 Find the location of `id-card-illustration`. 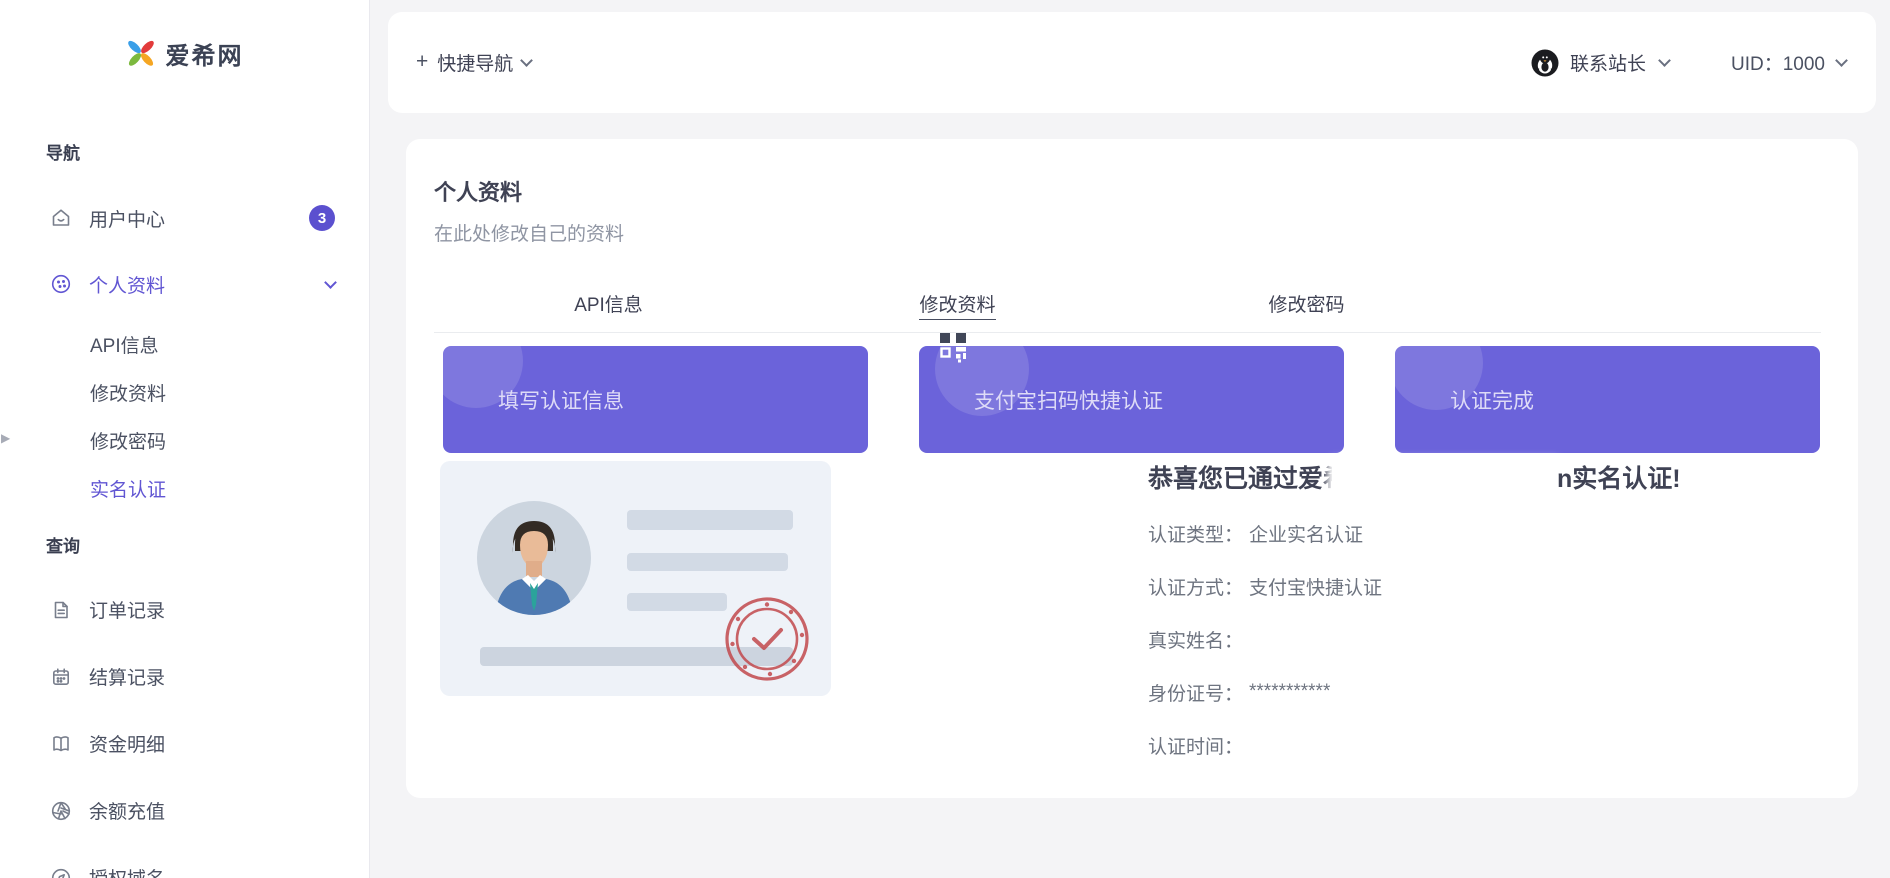

id-card-illustration is located at coordinates (635, 578).